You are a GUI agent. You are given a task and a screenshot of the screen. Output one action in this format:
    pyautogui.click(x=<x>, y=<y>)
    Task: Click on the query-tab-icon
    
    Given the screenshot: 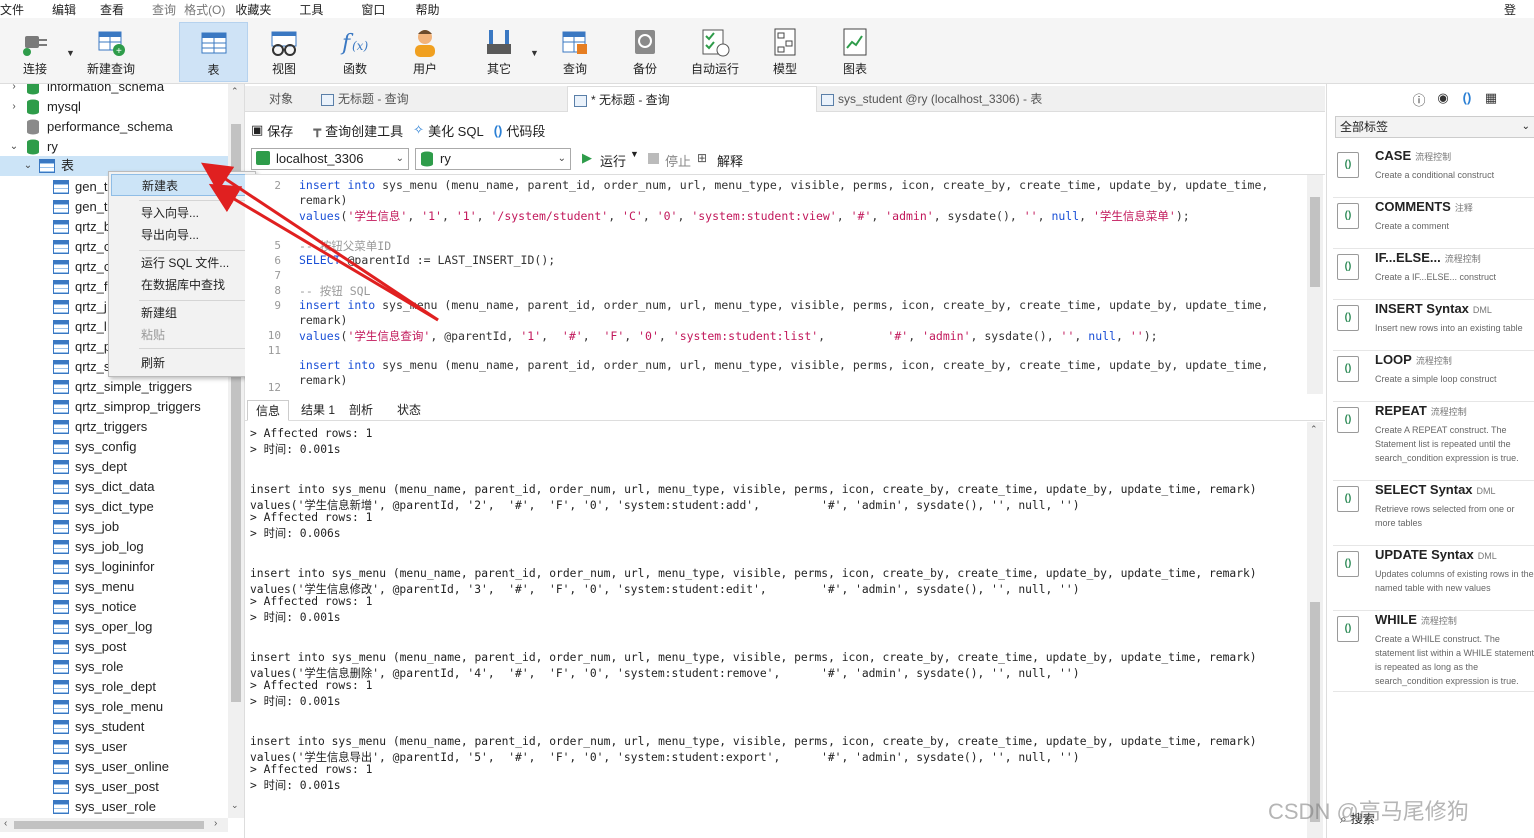 What is the action you would take?
    pyautogui.click(x=327, y=99)
    